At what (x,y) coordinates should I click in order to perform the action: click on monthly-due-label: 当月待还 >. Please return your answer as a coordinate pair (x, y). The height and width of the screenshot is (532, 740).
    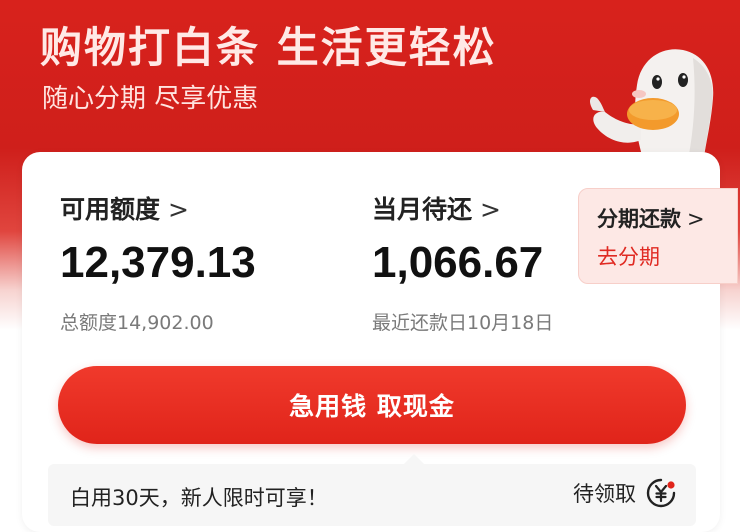
    Looking at the image, I should click on (462, 208).